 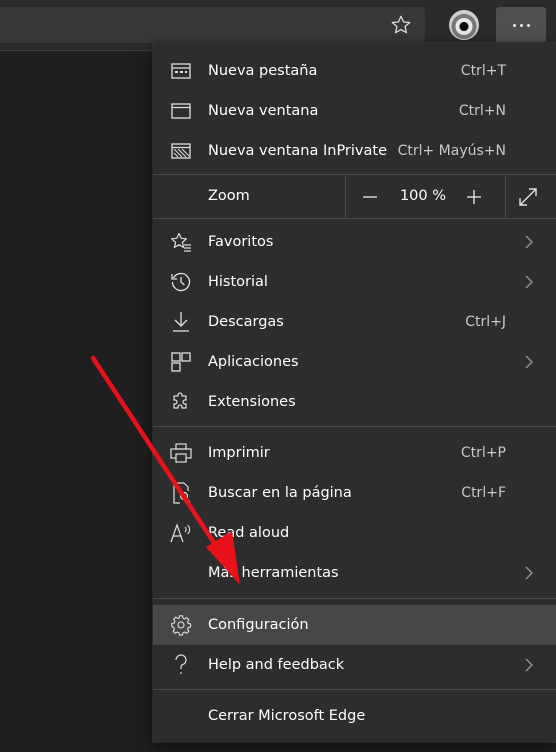 I want to click on history-icon, so click(x=181, y=282).